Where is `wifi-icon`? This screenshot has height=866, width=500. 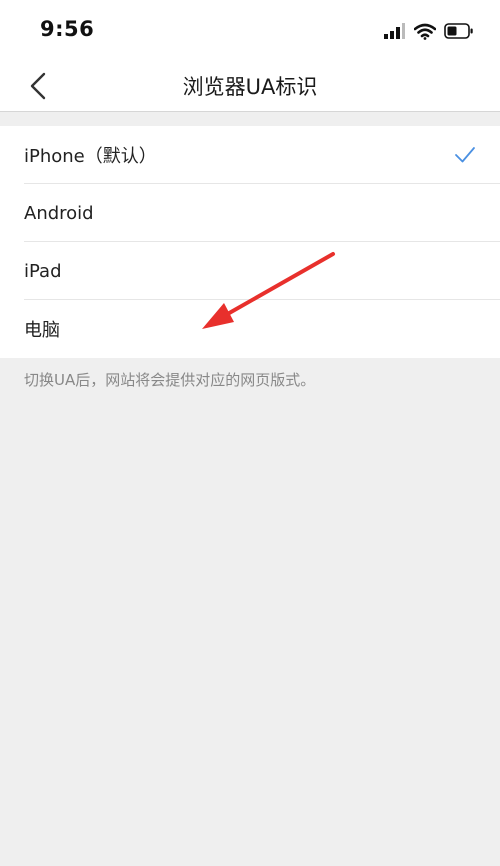 wifi-icon is located at coordinates (425, 31).